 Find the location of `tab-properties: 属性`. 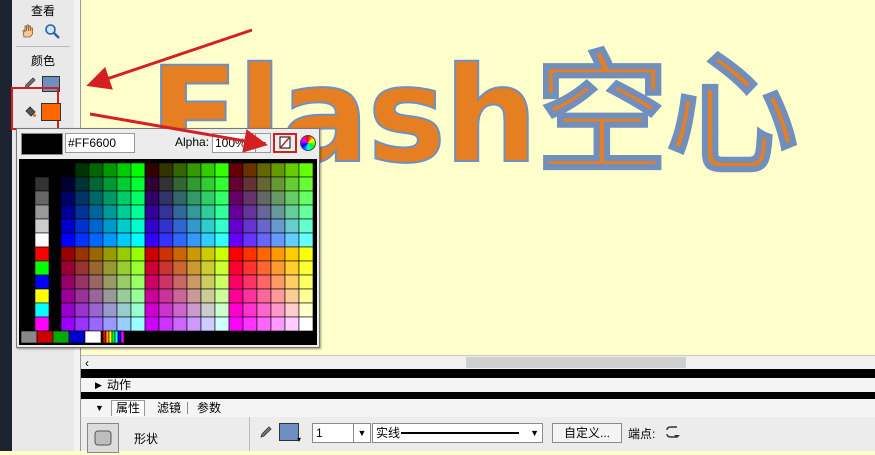

tab-properties: 属性 is located at coordinates (128, 408).